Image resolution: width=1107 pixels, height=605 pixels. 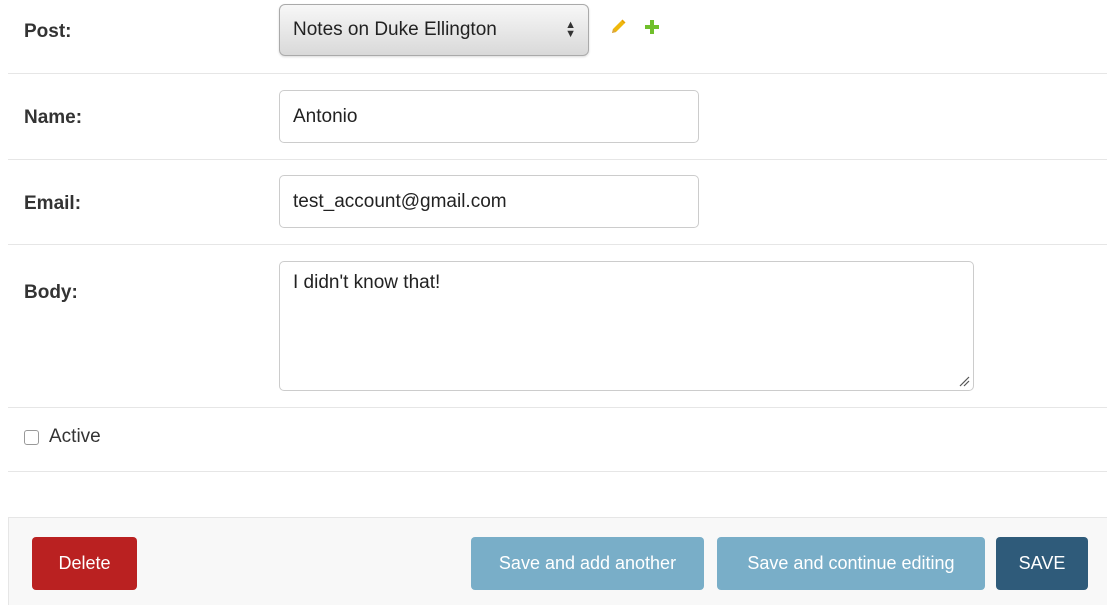 I want to click on form-row-email: Email:, so click(x=557, y=202).